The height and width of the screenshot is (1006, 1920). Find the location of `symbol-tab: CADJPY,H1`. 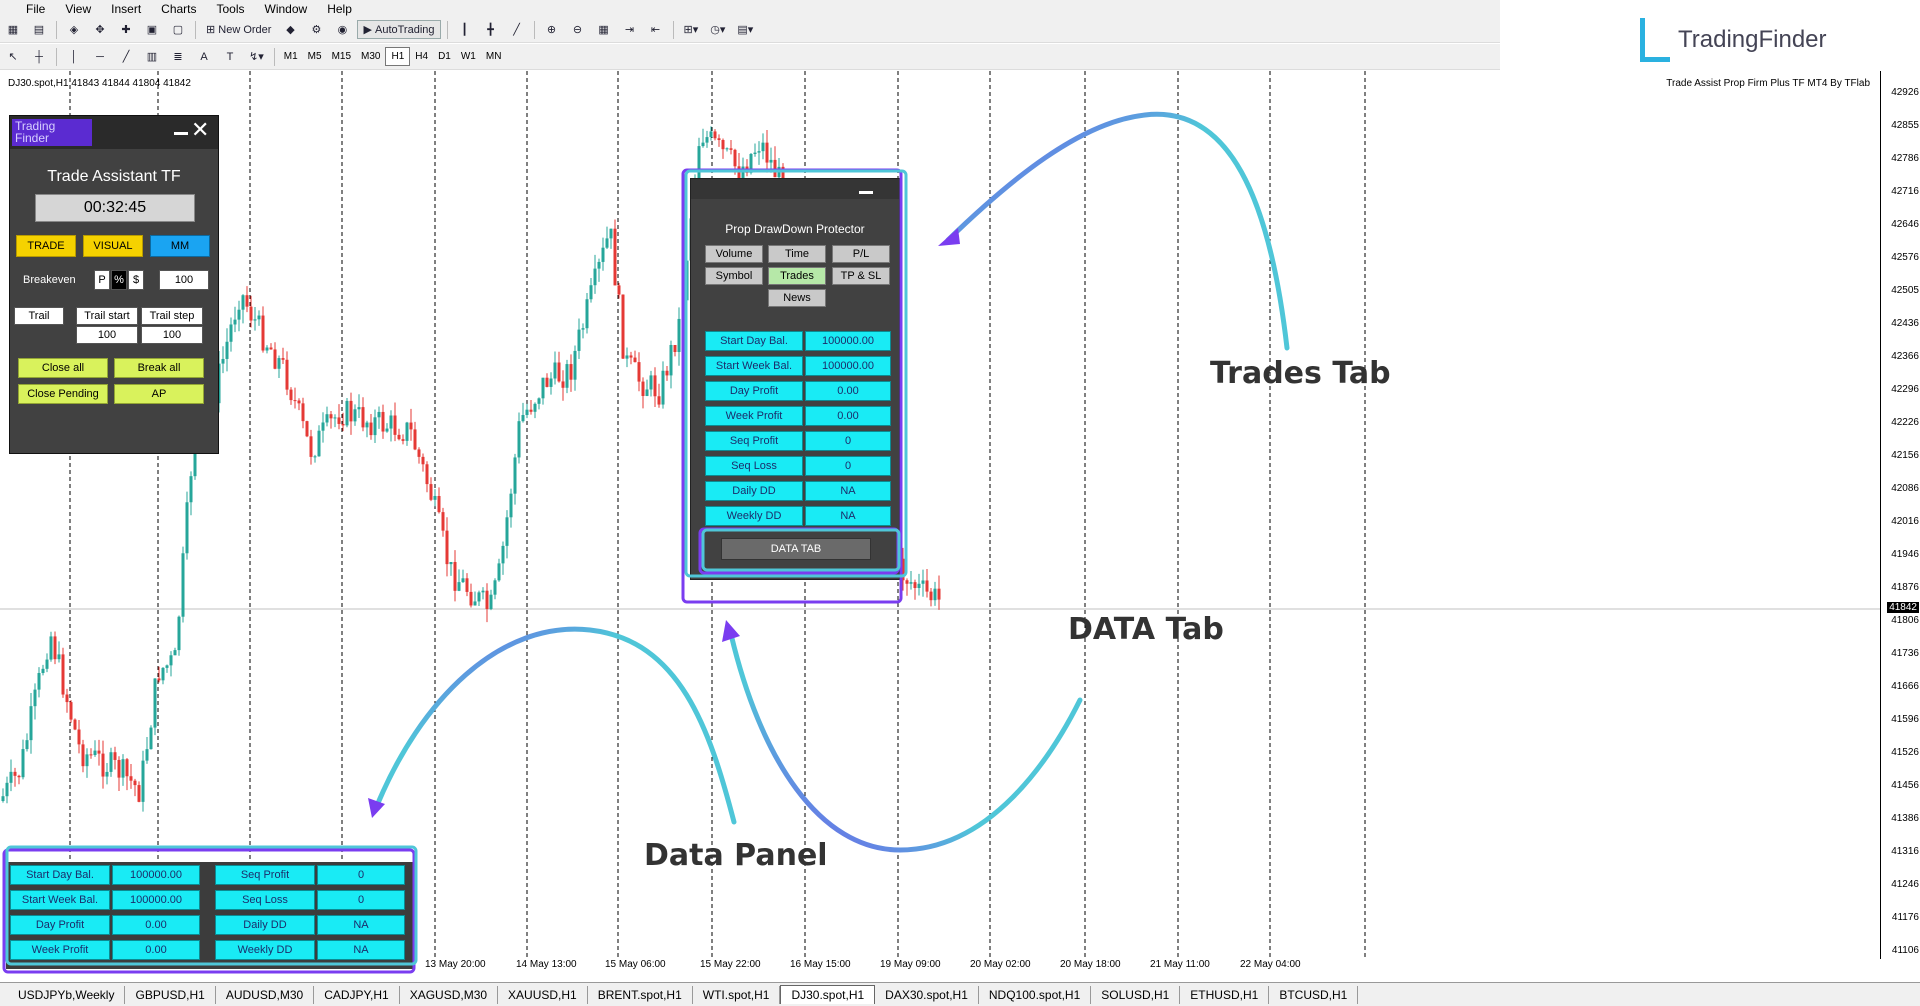

symbol-tab: CADJPY,H1 is located at coordinates (357, 994).